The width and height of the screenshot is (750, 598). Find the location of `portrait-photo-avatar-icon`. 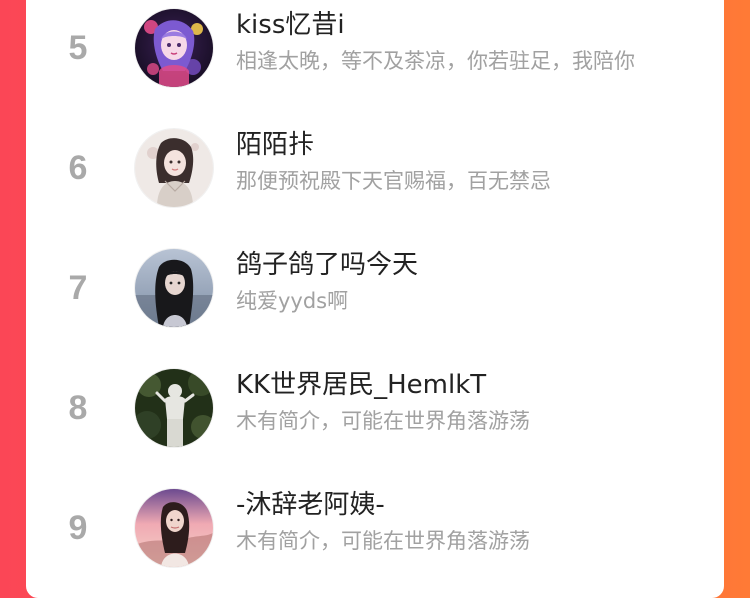

portrait-photo-avatar-icon is located at coordinates (174, 288).